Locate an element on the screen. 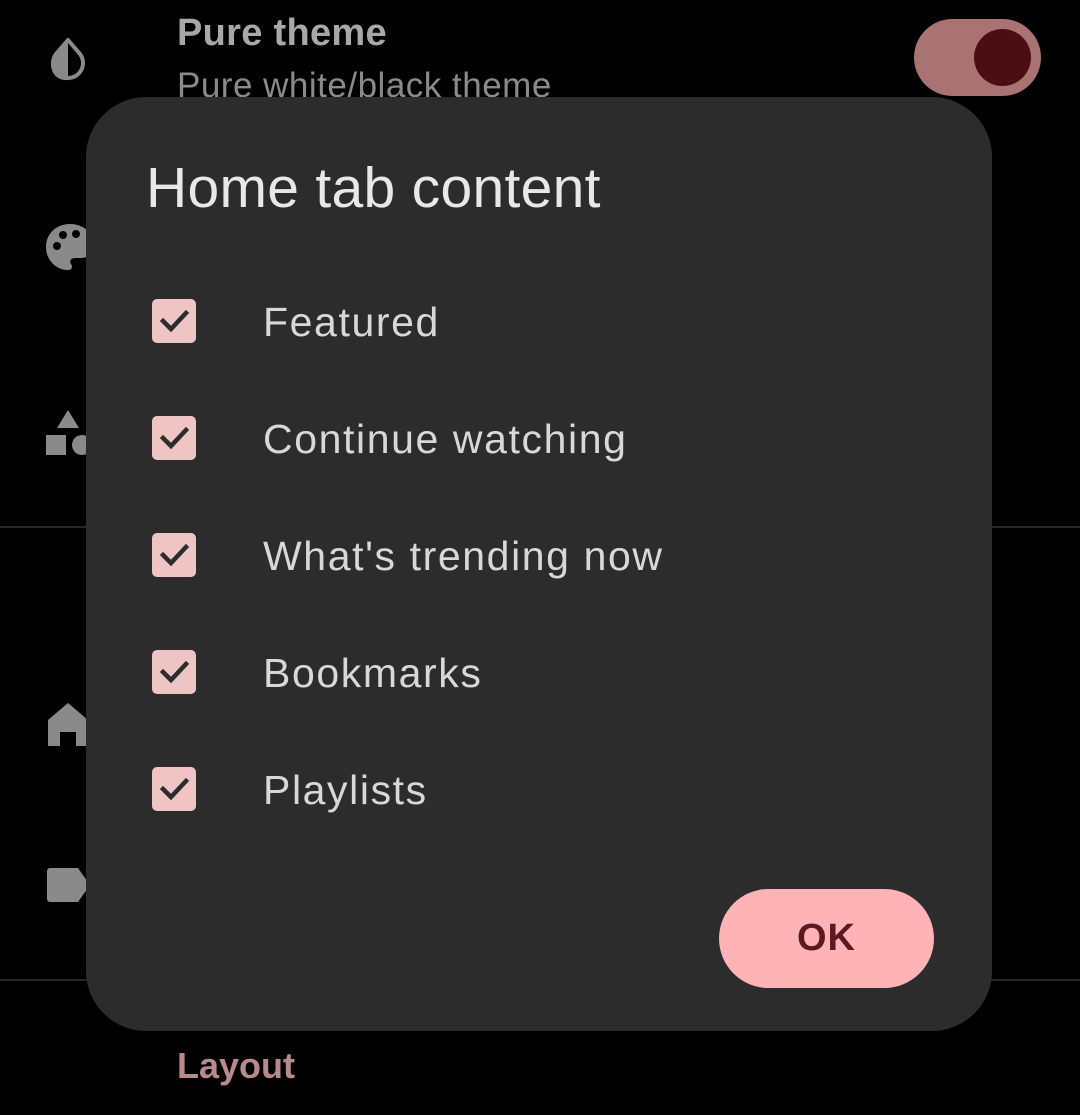  option-whats-trending-now: What's trending now is located at coordinates (539, 555).